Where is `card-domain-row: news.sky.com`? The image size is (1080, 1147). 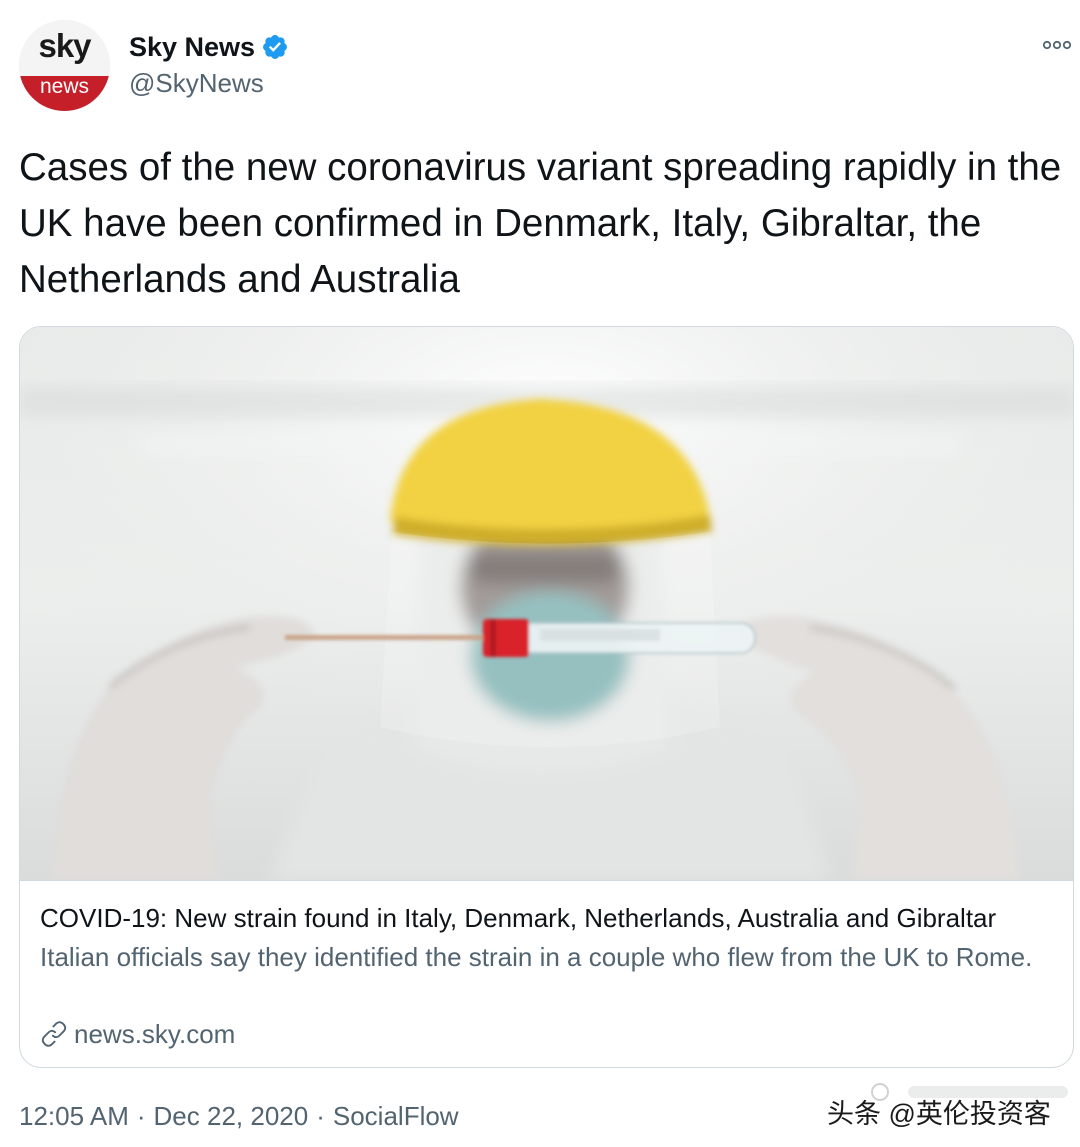
card-domain-row: news.sky.com is located at coordinates (137, 1034).